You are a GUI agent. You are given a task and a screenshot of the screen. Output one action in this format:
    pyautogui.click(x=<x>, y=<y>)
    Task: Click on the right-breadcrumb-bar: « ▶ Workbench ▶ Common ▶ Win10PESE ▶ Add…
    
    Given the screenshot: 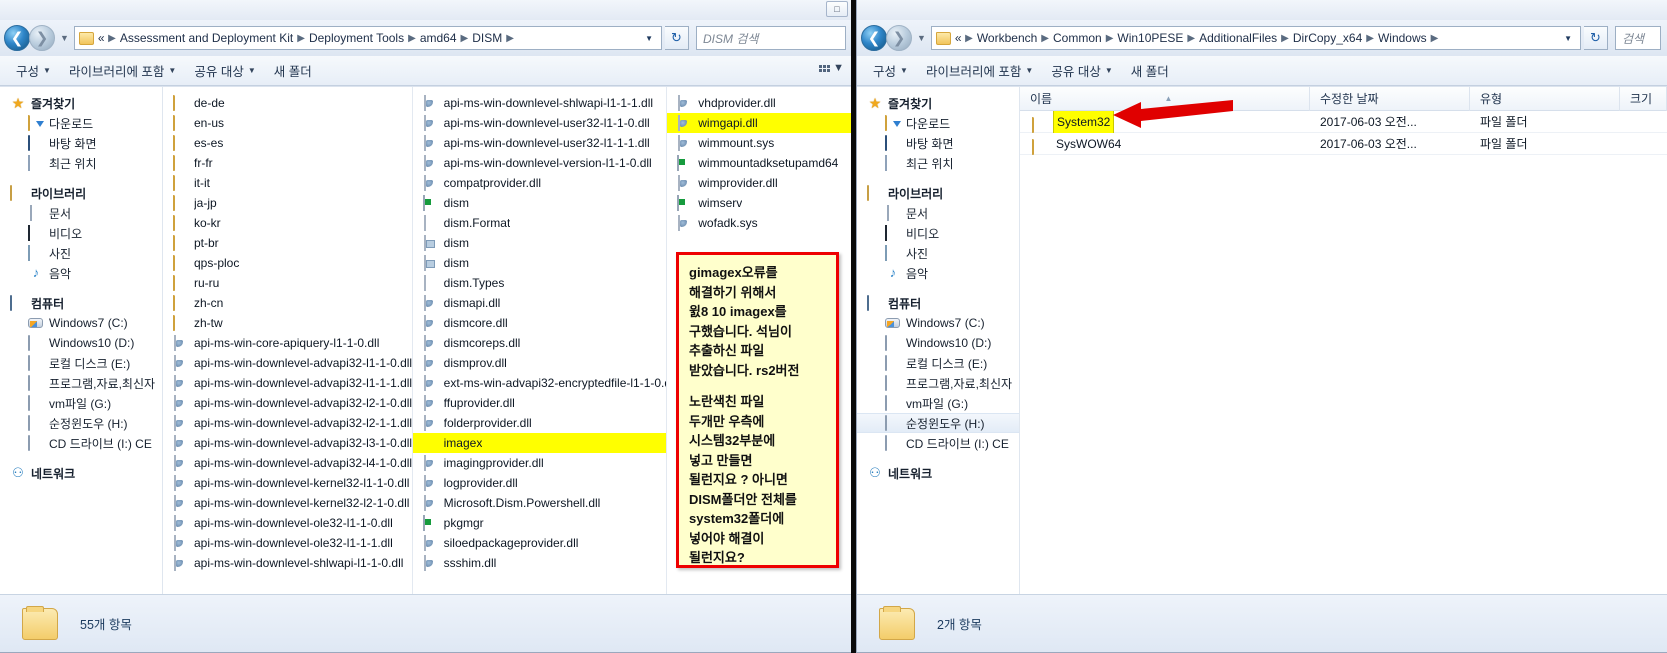 What is the action you would take?
    pyautogui.click(x=1255, y=38)
    